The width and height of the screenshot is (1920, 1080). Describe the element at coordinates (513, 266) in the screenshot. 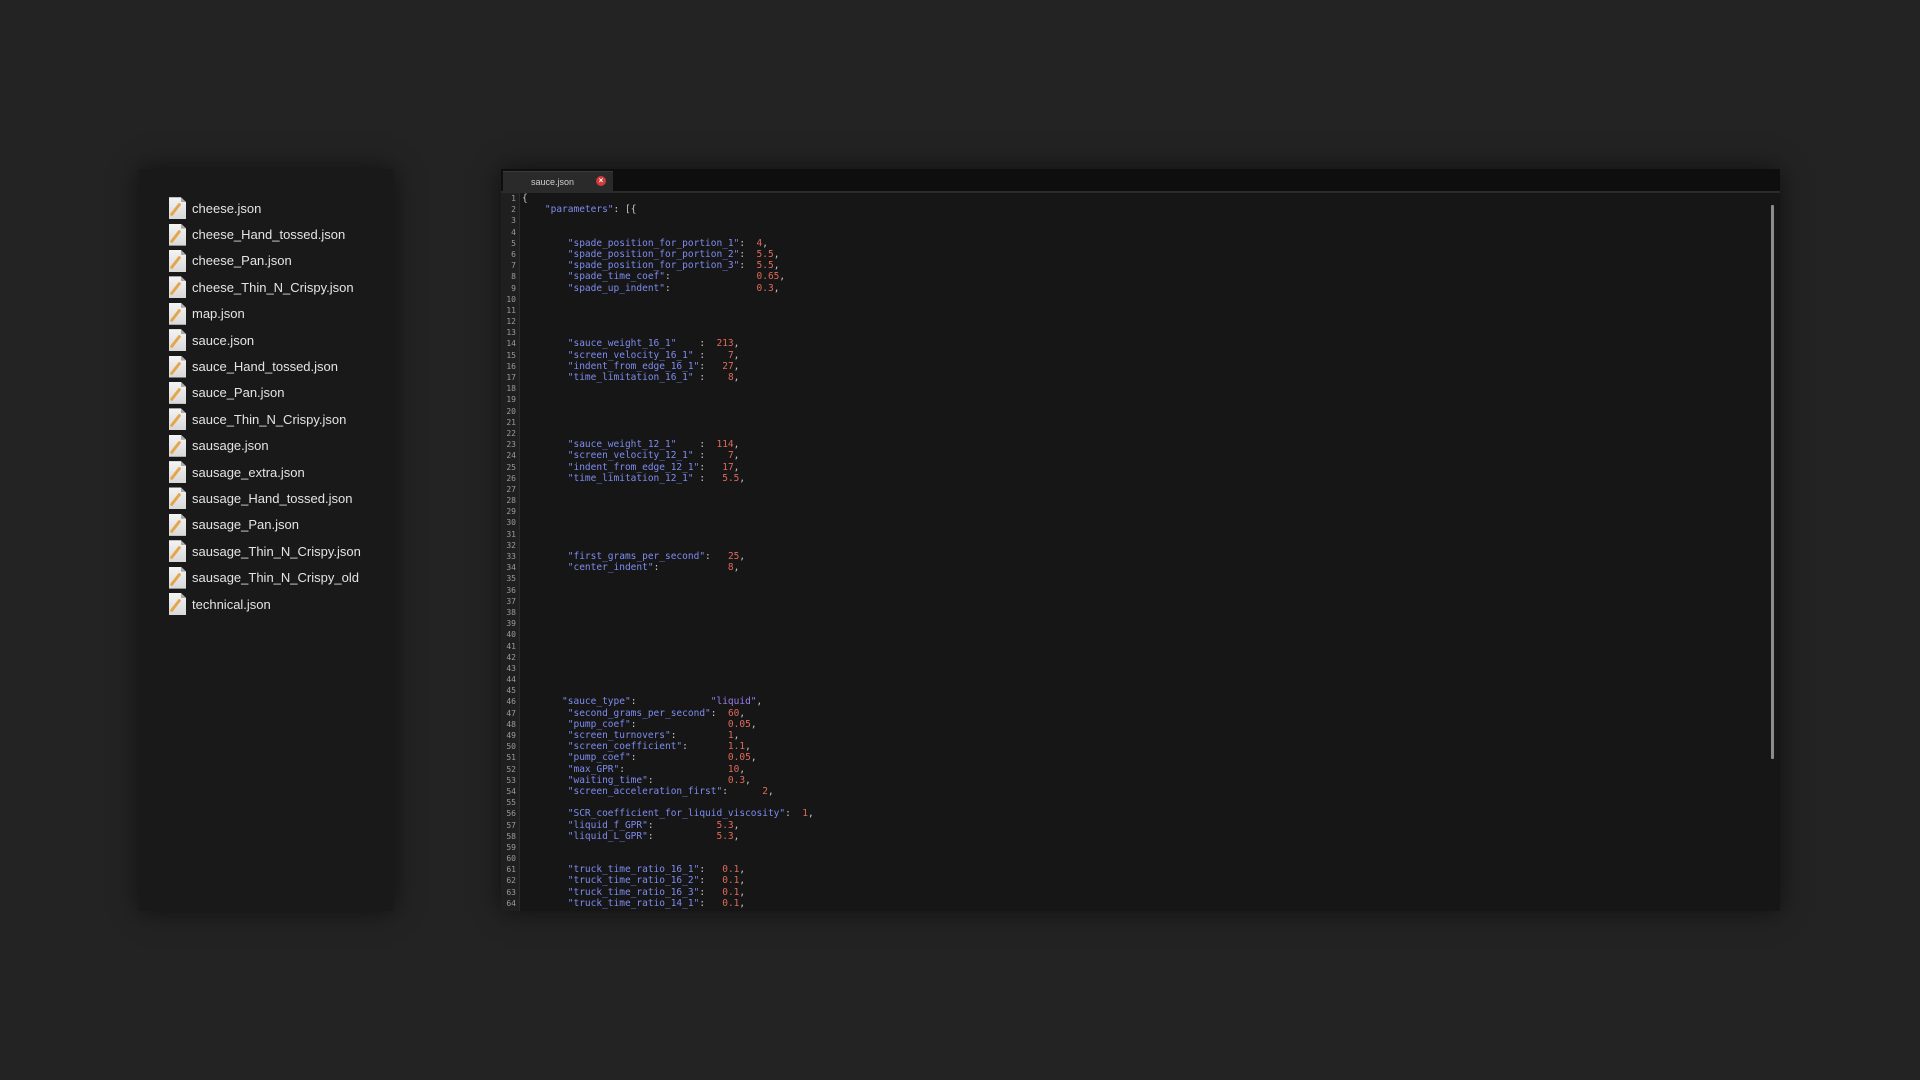

I see `line-number: 7` at that location.